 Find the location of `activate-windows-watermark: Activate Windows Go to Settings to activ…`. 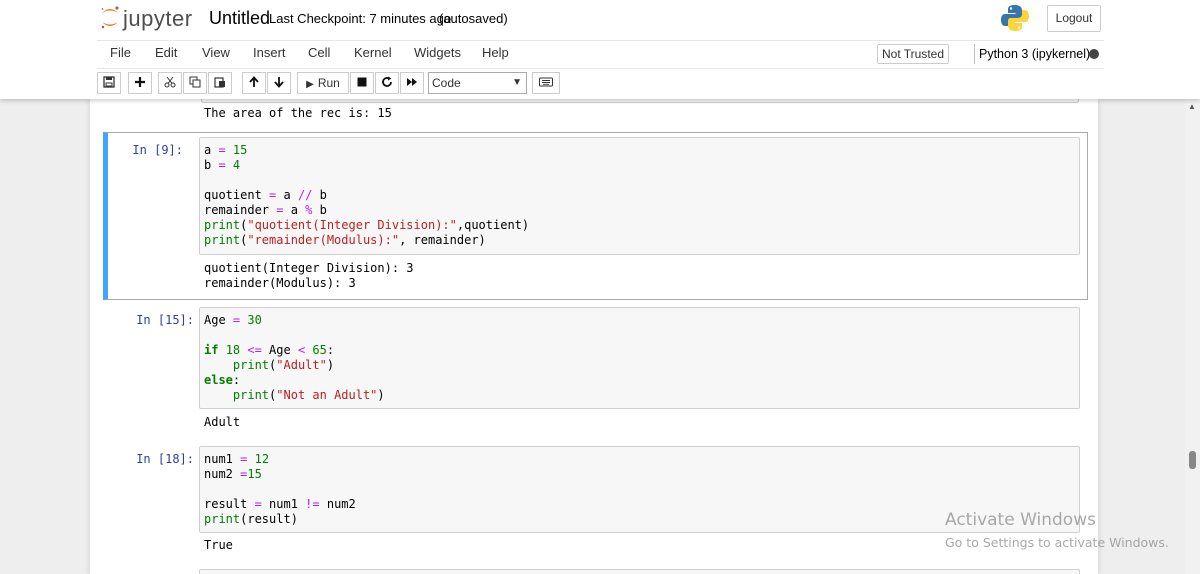

activate-windows-watermark: Activate Windows Go to Settings to activ… is located at coordinates (1057, 530).